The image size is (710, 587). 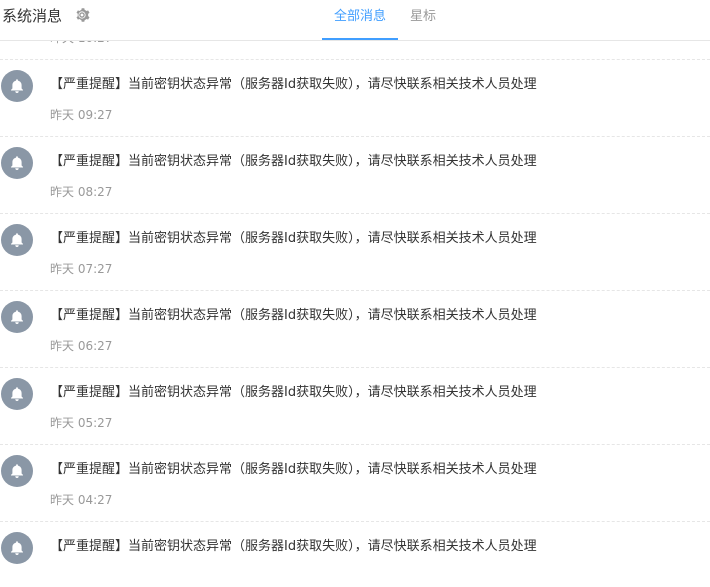 I want to click on gear-icon, so click(x=82, y=15).